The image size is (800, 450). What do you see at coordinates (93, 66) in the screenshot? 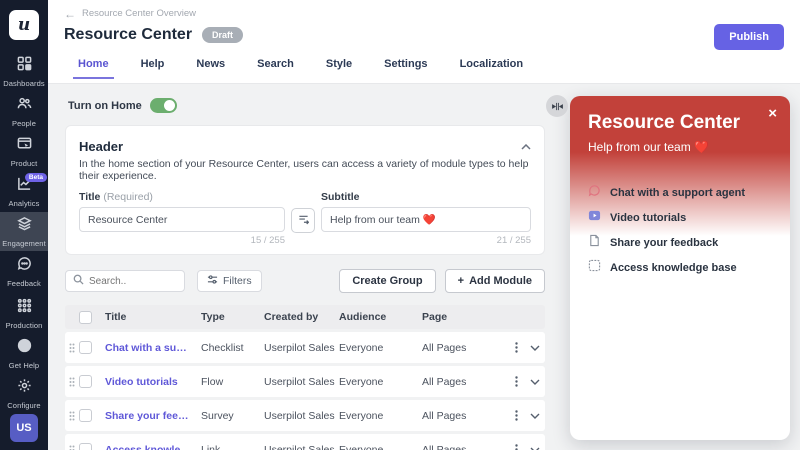
I see `tab-home: Home` at bounding box center [93, 66].